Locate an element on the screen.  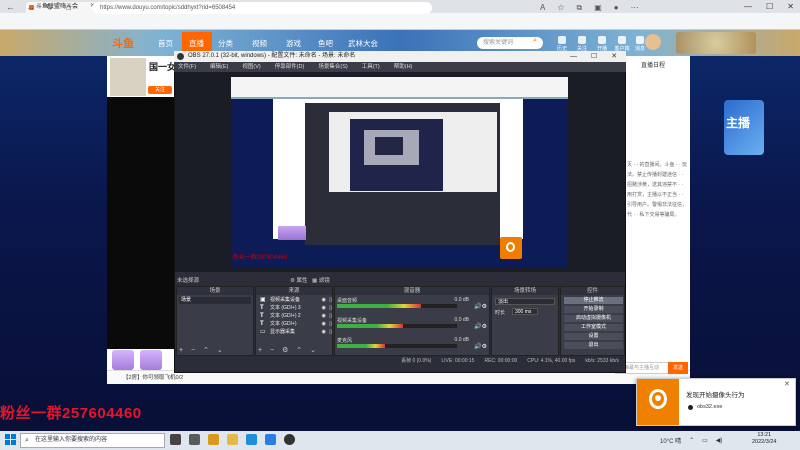
streamer-avatar is located at coordinates (128, 77).